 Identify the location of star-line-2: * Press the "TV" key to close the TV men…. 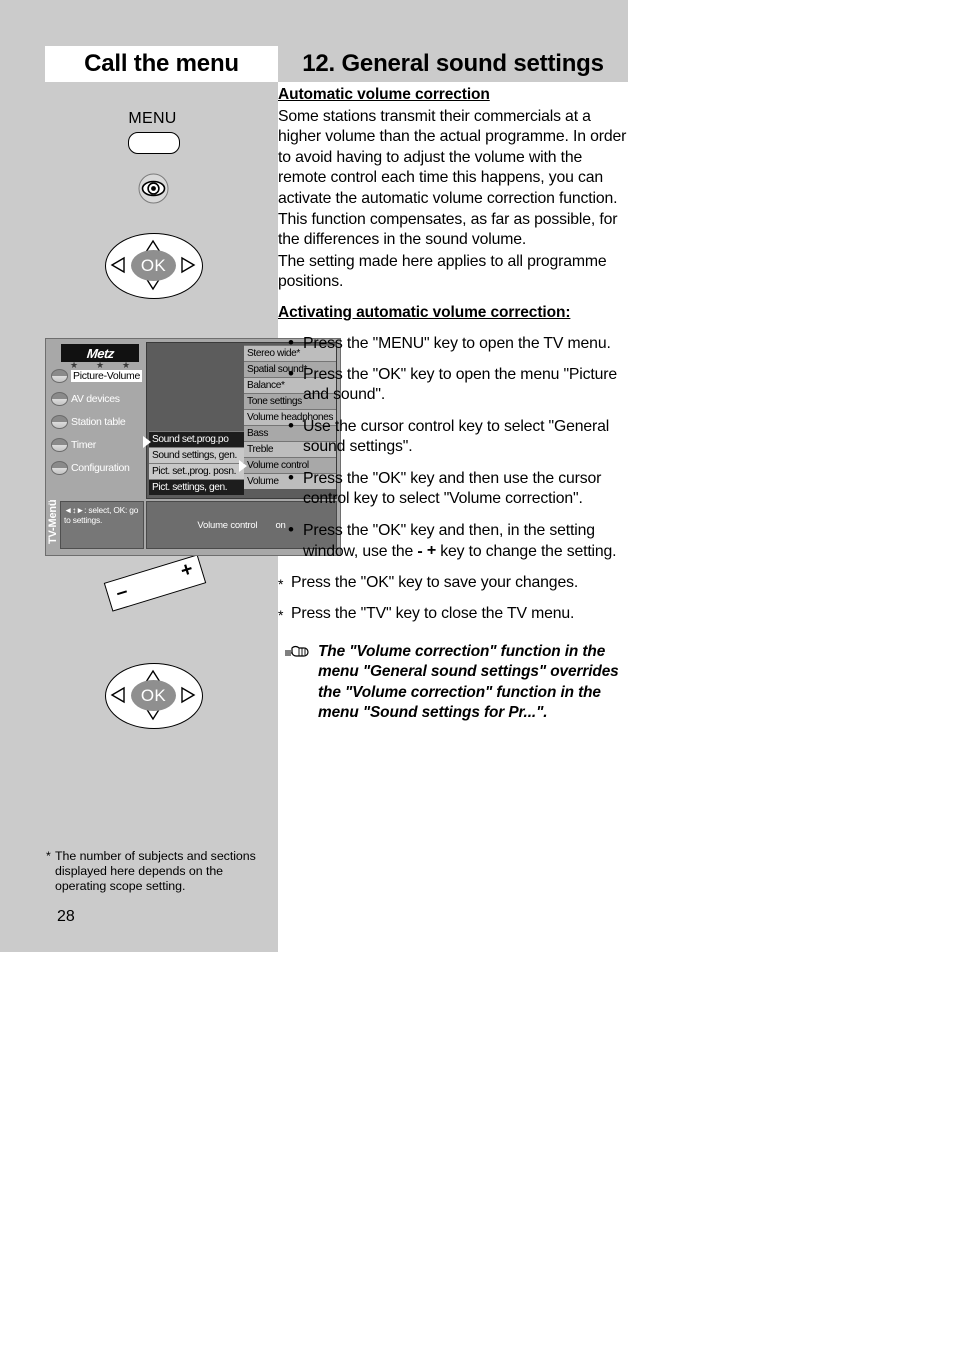
(453, 614).